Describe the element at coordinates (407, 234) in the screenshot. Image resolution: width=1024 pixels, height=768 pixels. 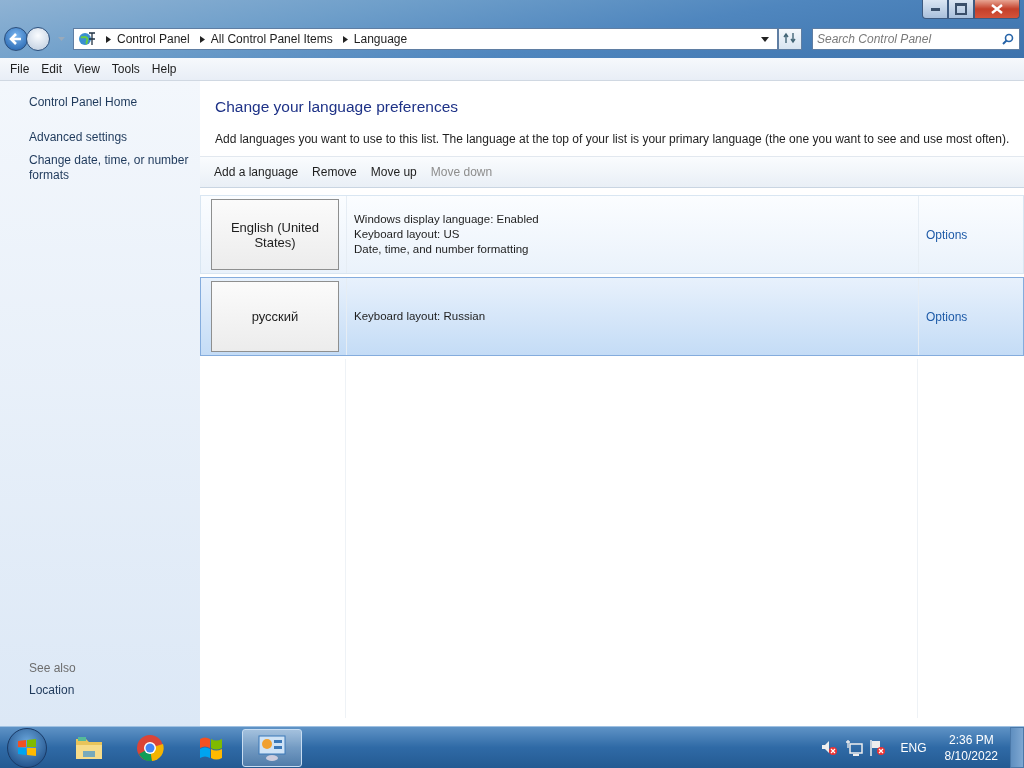
I see `language-detail: Keyboard layout: US` at that location.